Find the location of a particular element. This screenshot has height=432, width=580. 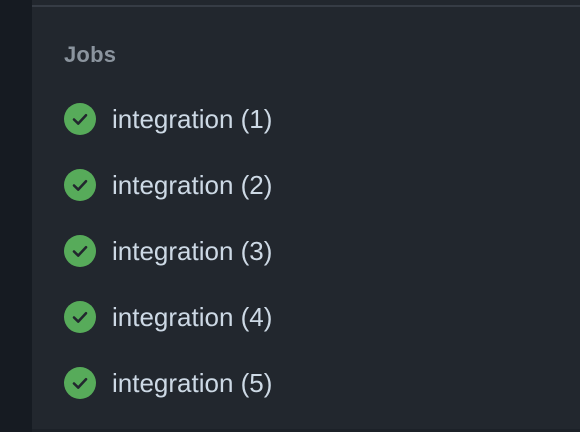

job-label: integration (5) is located at coordinates (192, 383).